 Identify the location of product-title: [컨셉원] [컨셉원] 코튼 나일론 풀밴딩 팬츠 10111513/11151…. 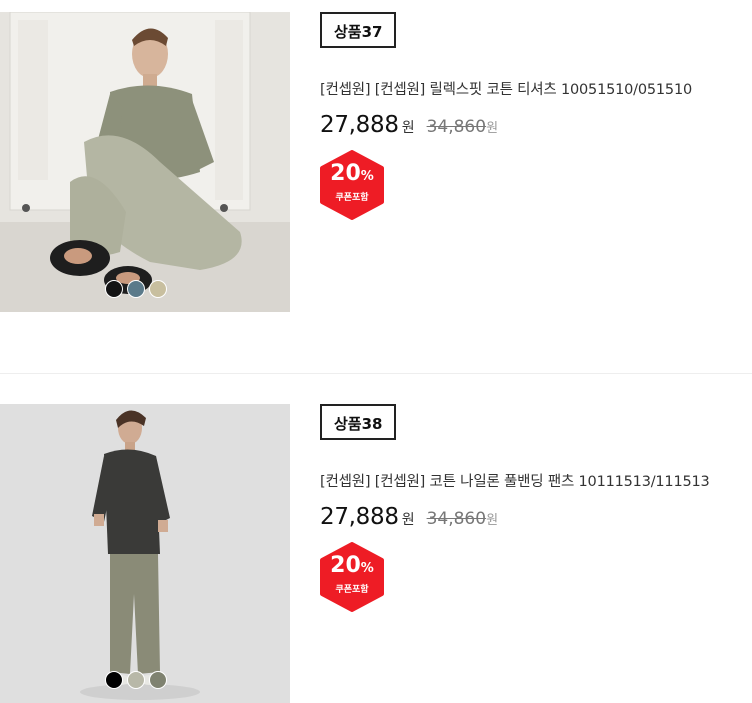
(530, 480).